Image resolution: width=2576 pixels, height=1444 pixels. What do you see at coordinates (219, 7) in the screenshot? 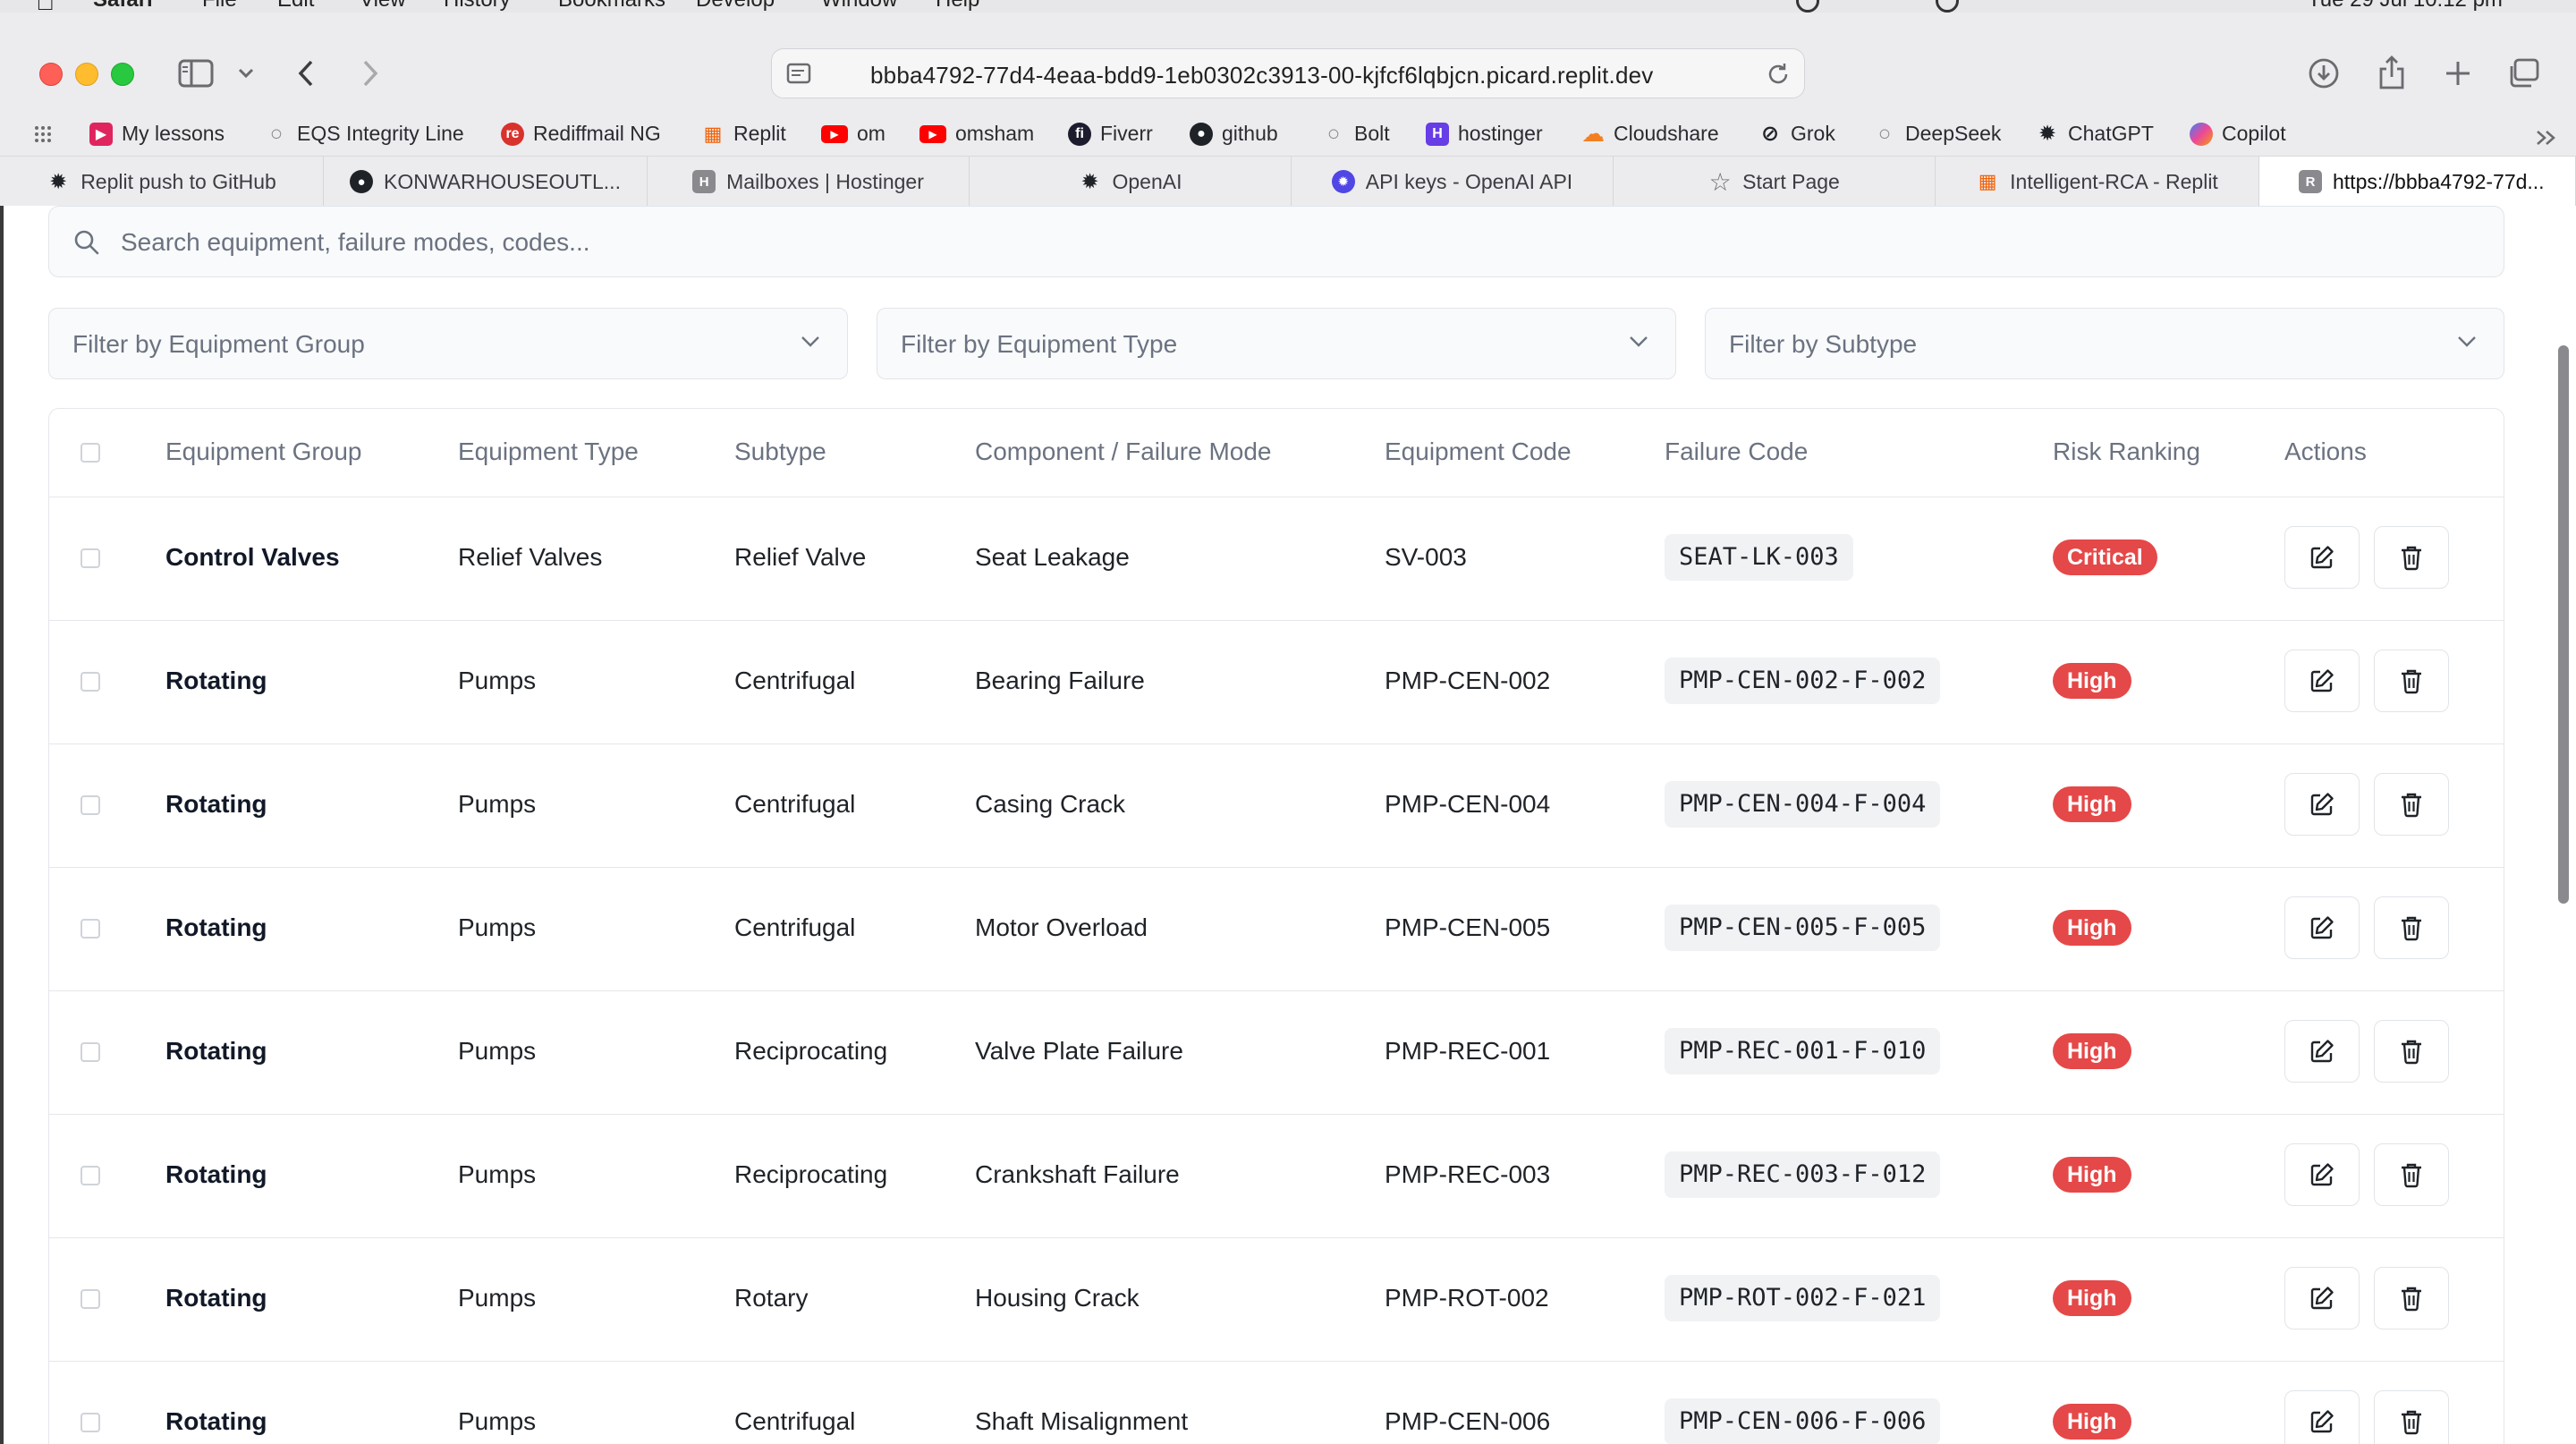
I see `menu-file: File` at bounding box center [219, 7].